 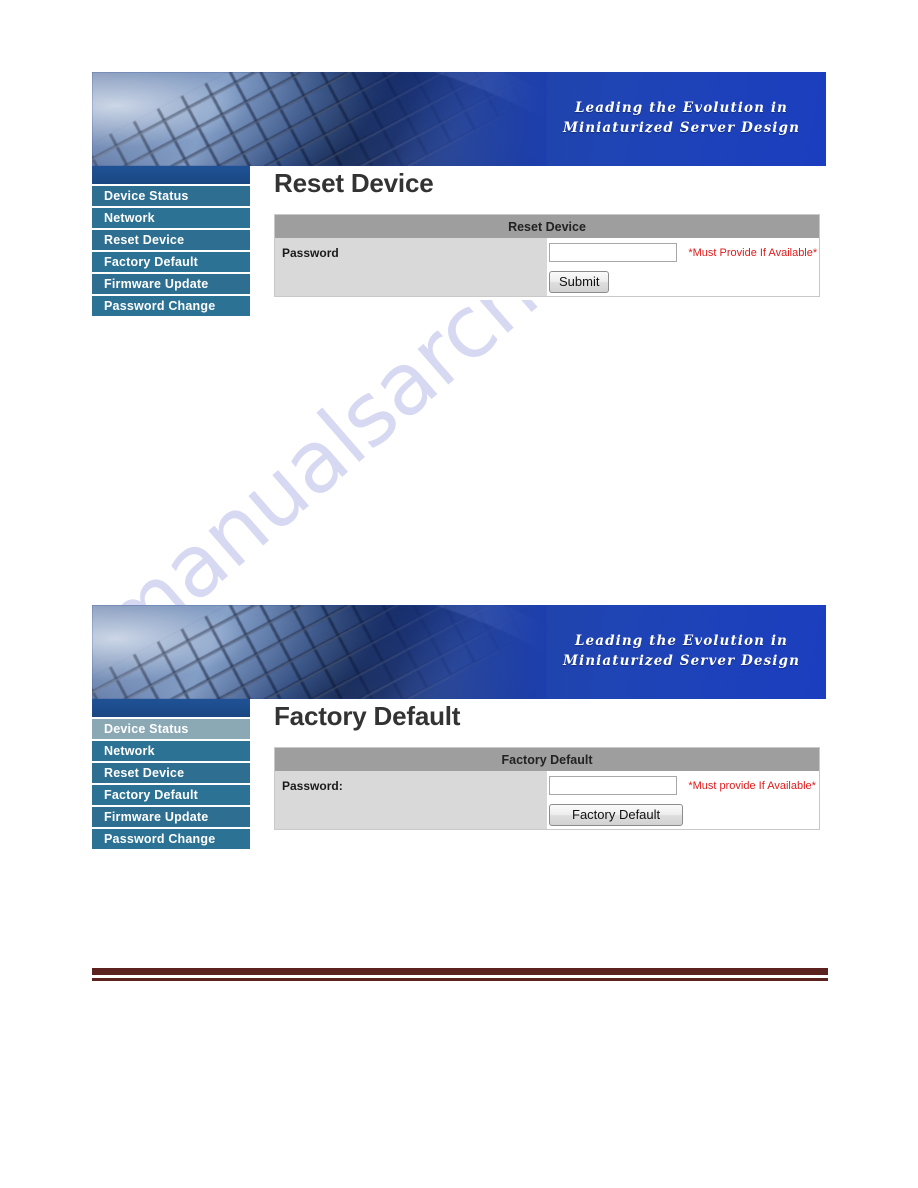 I want to click on banner-tagline-line2: Miniaturized Server Design, so click(x=681, y=128).